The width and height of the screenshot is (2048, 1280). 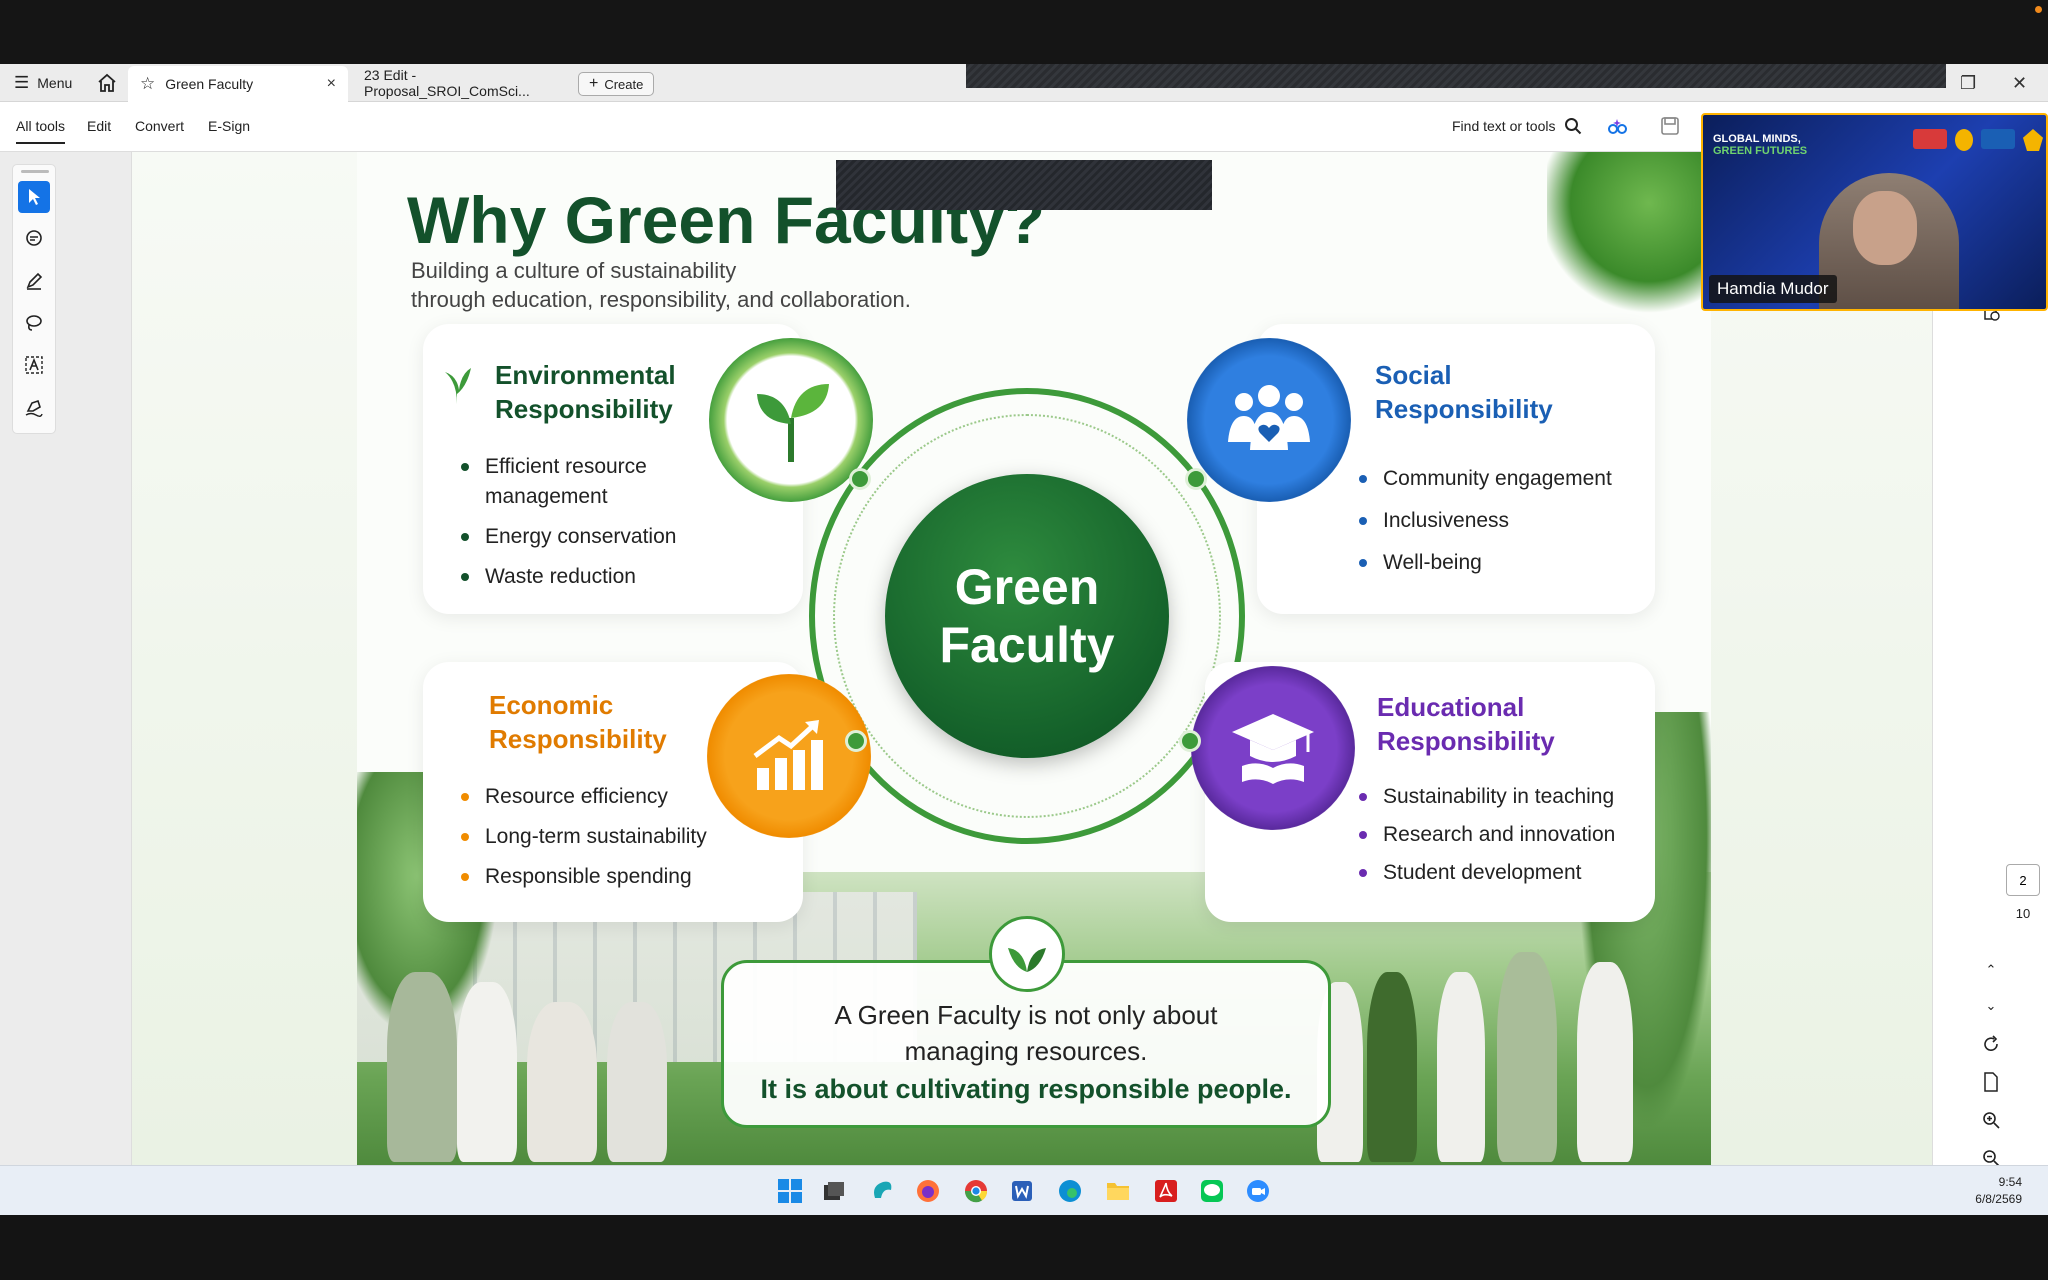 What do you see at coordinates (1027, 587) in the screenshot?
I see `center-text-line: Green` at bounding box center [1027, 587].